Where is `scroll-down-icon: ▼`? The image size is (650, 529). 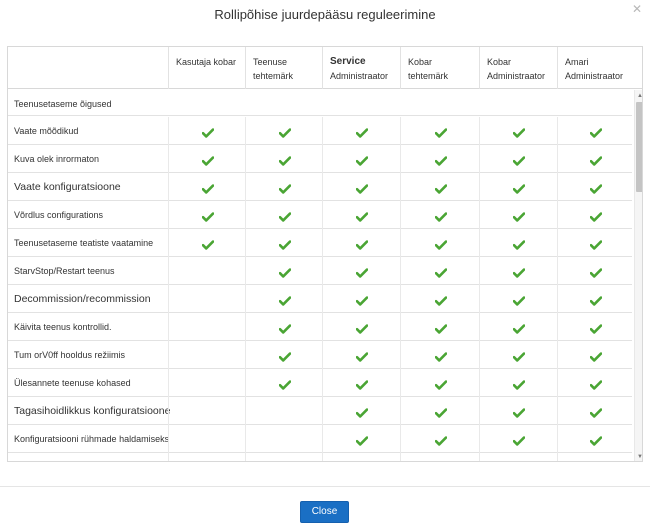 scroll-down-icon: ▼ is located at coordinates (638, 457).